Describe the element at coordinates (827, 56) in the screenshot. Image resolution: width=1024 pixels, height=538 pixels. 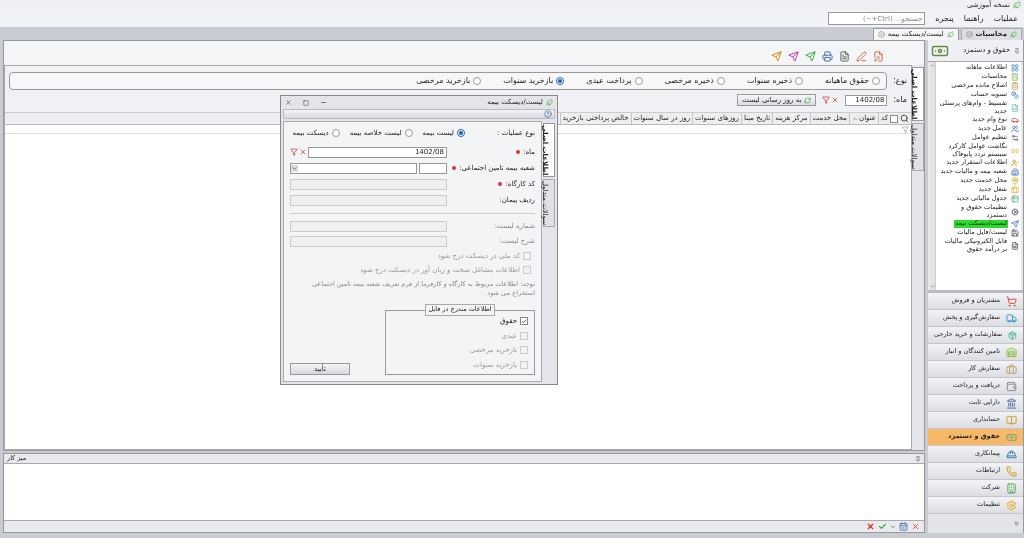
I see `printer-icon` at that location.